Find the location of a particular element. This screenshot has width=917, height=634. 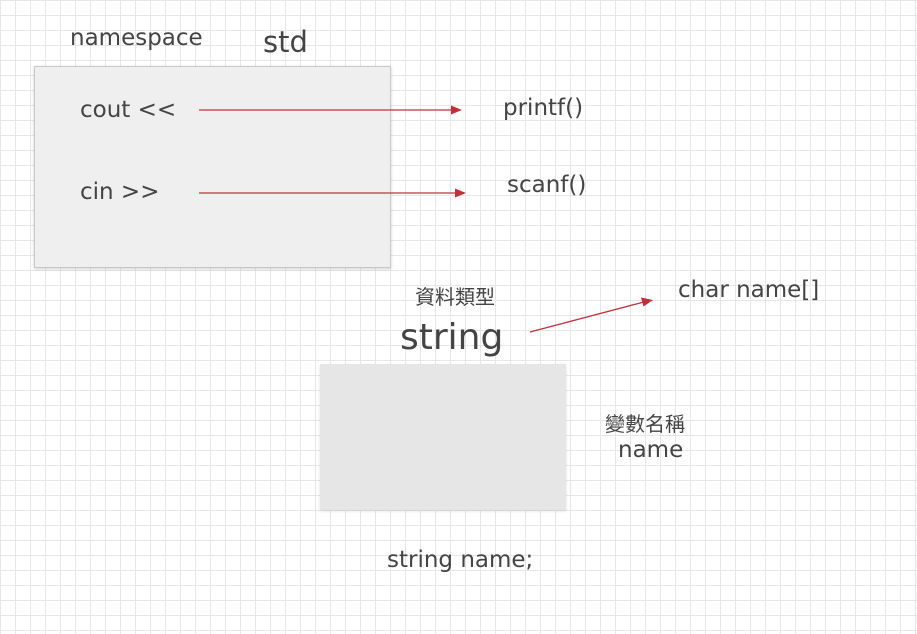

string-to-char-arrowhead is located at coordinates (647, 302).